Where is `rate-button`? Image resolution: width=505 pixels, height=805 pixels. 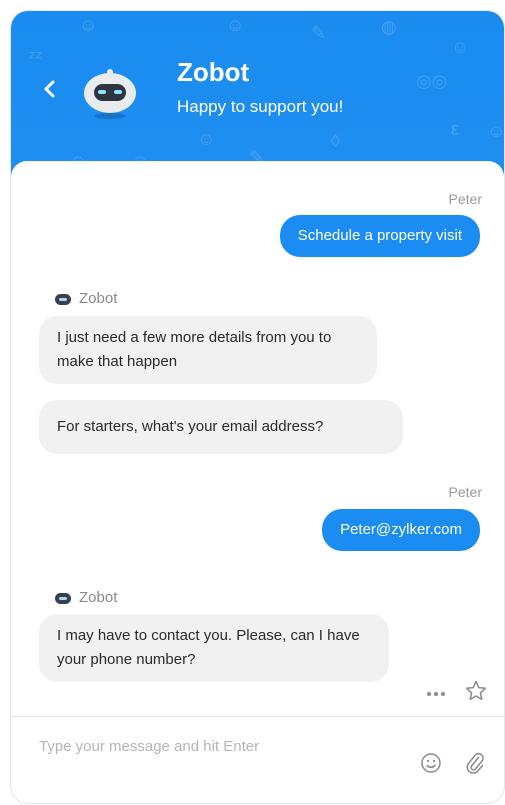
rate-button is located at coordinates (476, 693).